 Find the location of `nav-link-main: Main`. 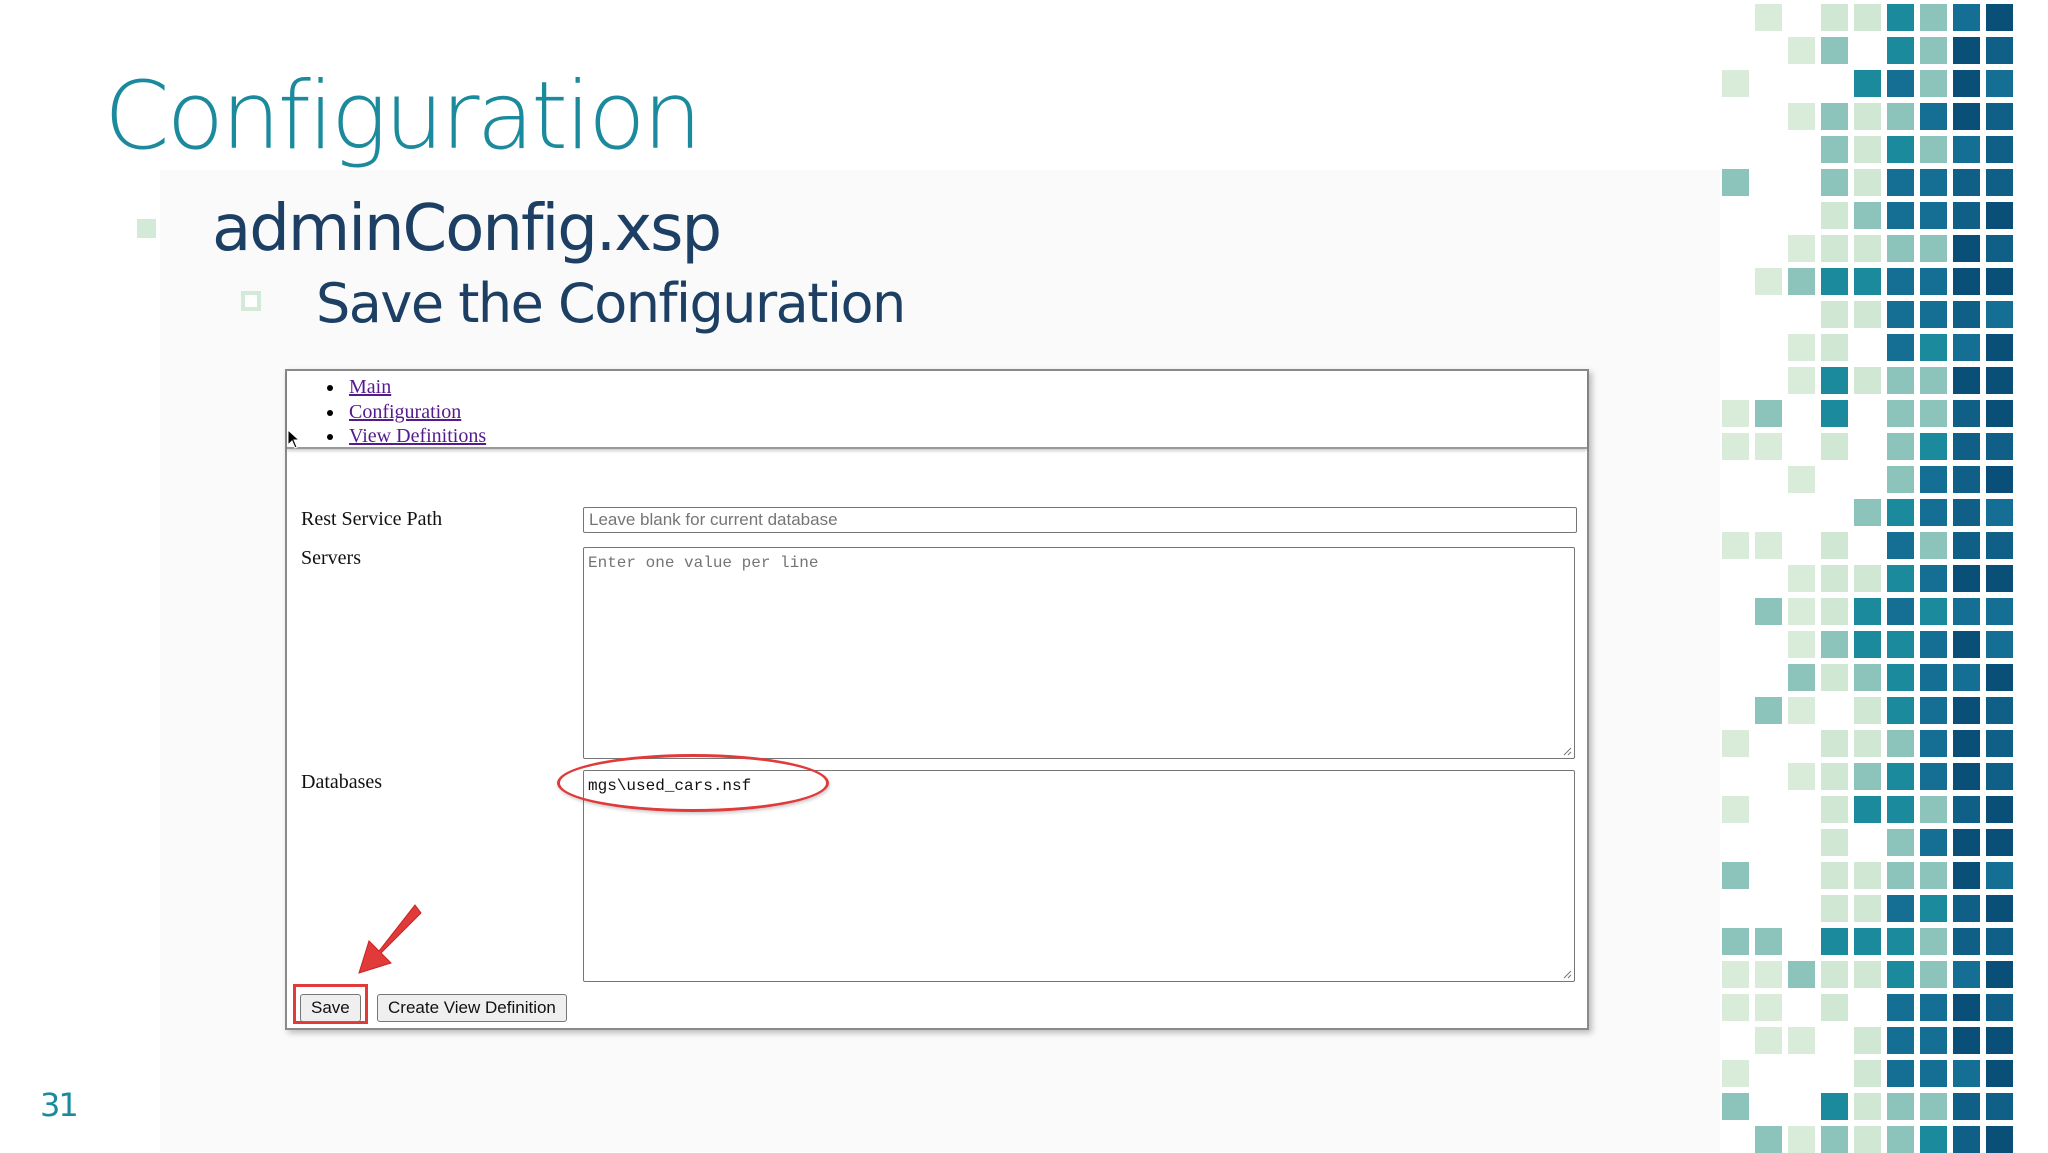

nav-link-main: Main is located at coordinates (370, 387).